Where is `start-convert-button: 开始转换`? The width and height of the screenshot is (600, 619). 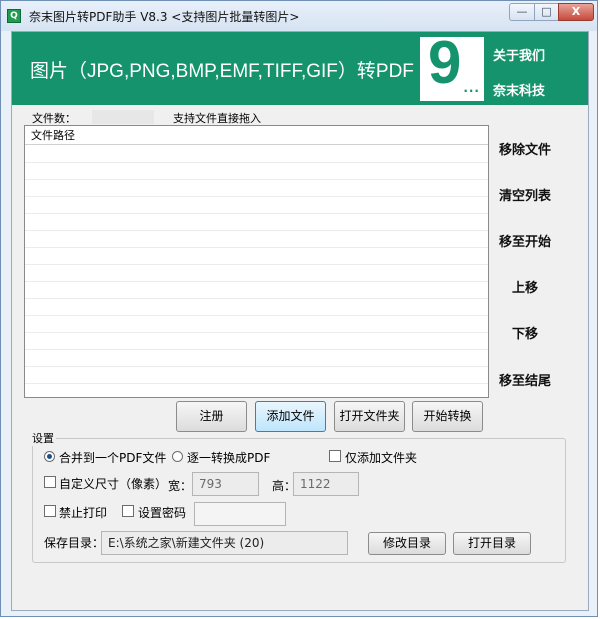
start-convert-button: 开始转换 is located at coordinates (447, 416).